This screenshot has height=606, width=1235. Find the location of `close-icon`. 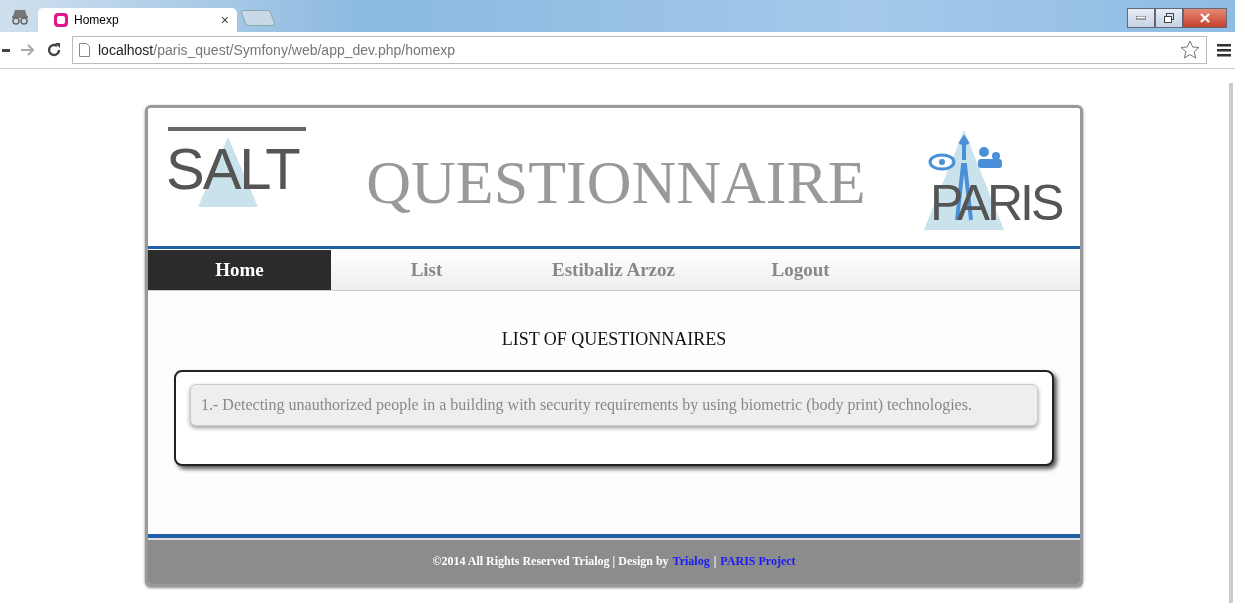

close-icon is located at coordinates (1205, 18).